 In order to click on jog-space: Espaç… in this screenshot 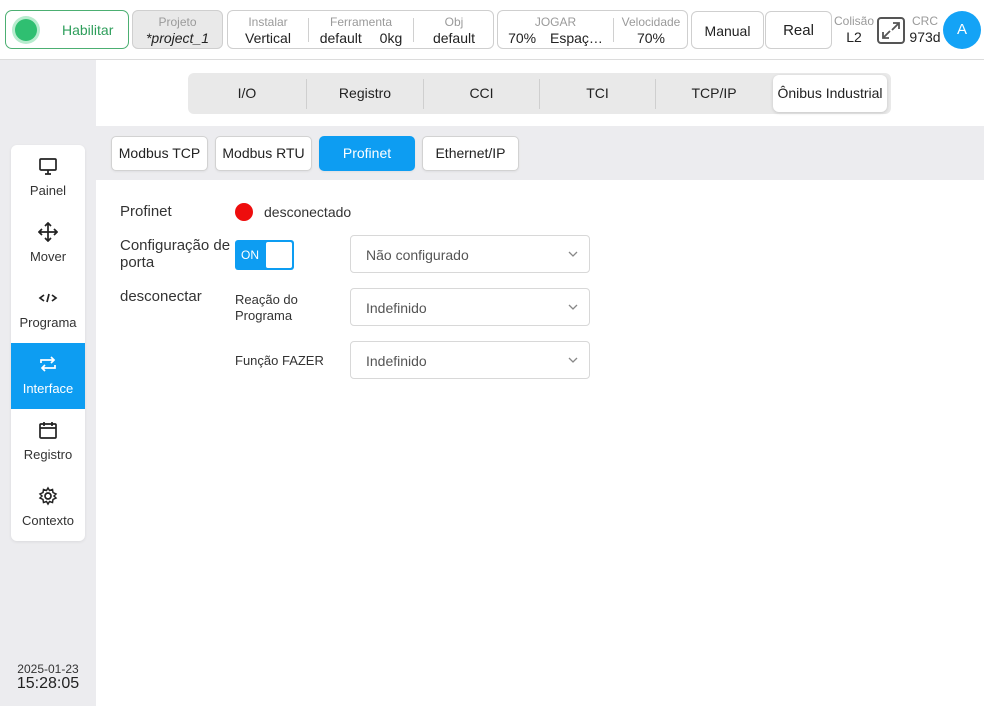, I will do `click(576, 38)`.